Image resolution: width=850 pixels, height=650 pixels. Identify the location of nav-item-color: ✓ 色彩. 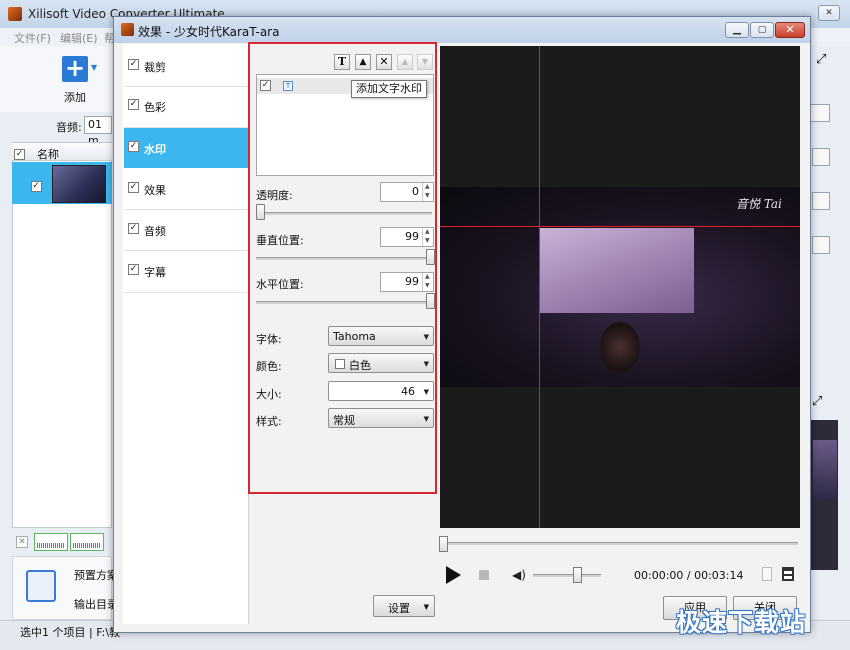
(187, 106).